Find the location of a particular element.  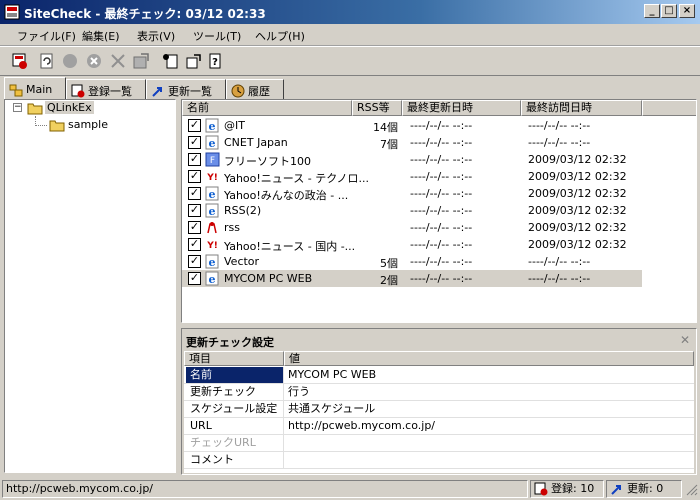

table-row: ✓ e @IT 14個 ----/--/-- --:-- ----/--/-- --:-- is located at coordinates (412, 125).